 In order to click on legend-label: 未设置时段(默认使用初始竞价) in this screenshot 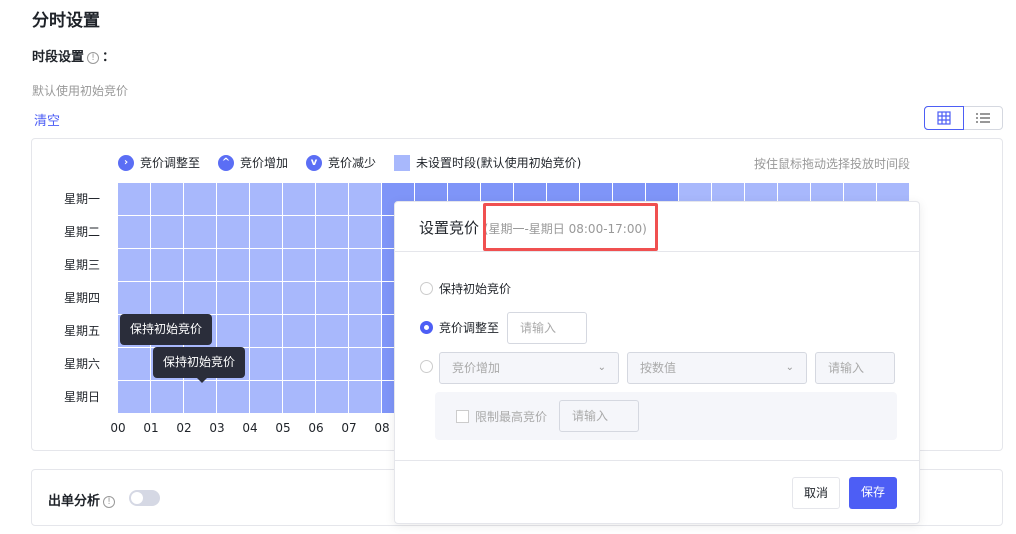, I will do `click(499, 163)`.